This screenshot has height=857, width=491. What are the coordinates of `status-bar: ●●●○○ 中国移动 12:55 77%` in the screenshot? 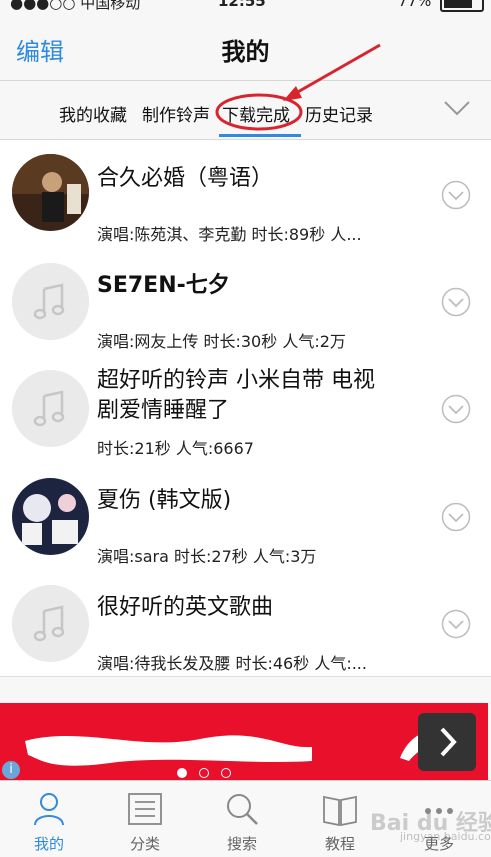 It's located at (245, 6).